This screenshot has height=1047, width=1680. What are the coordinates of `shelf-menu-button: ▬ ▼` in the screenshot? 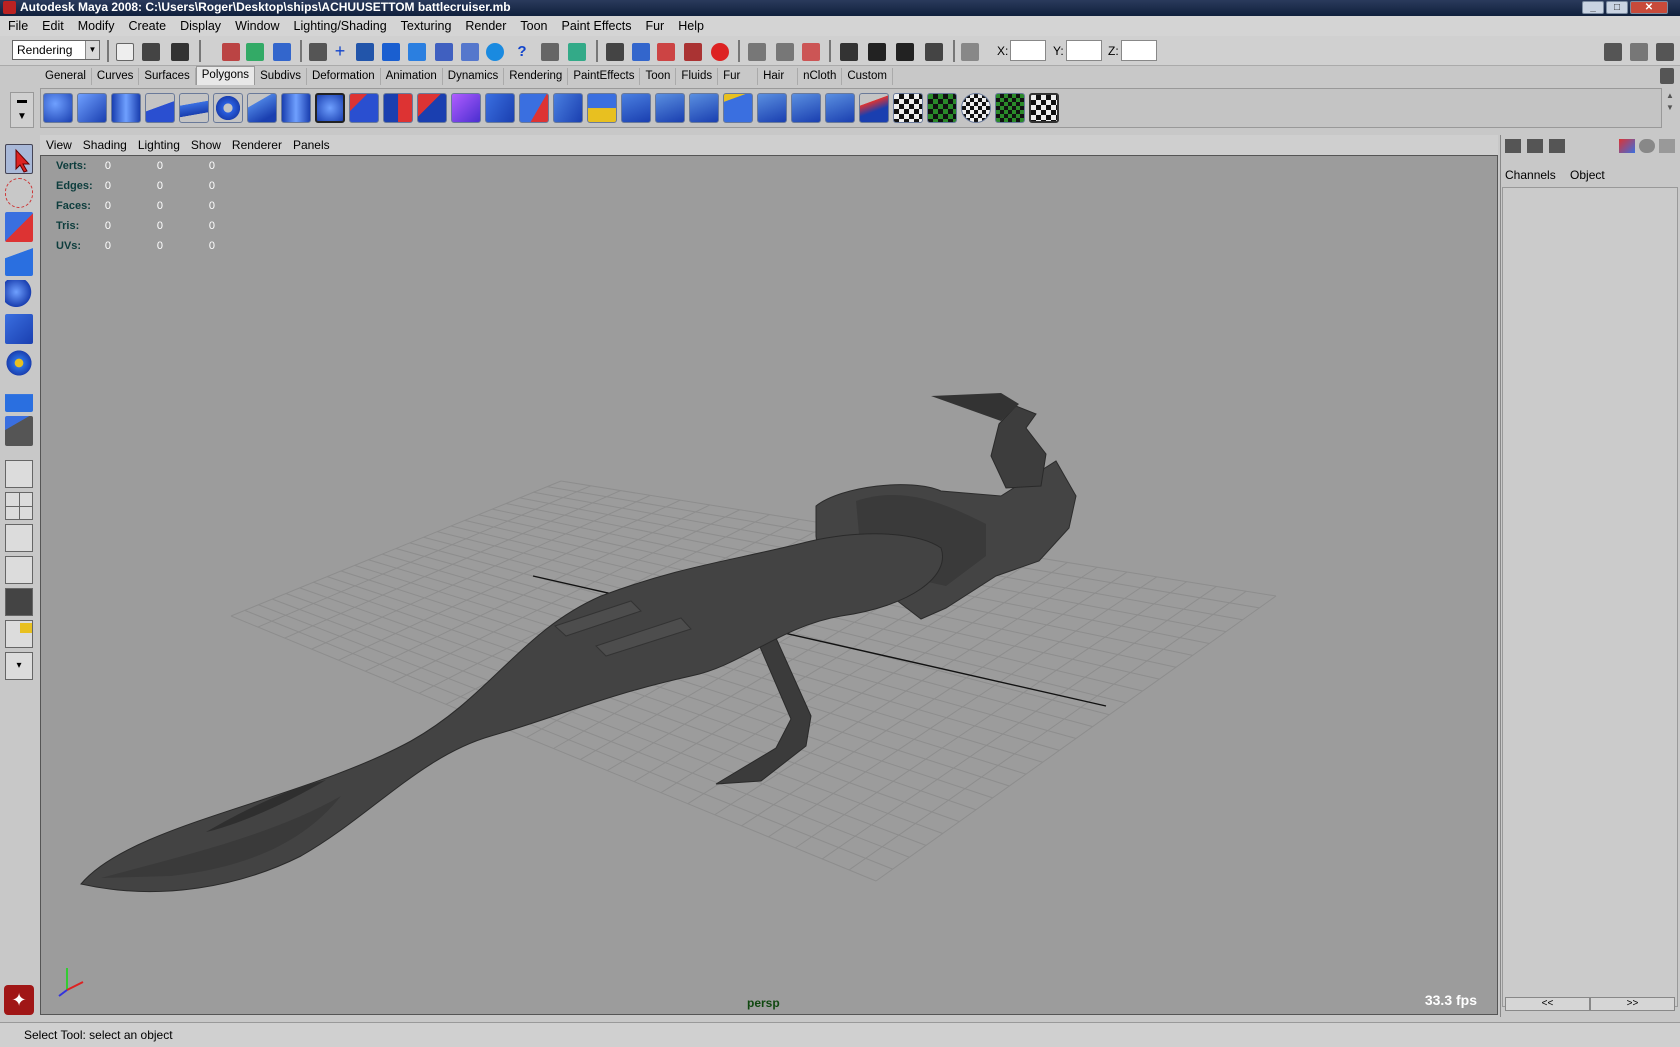 It's located at (22, 110).